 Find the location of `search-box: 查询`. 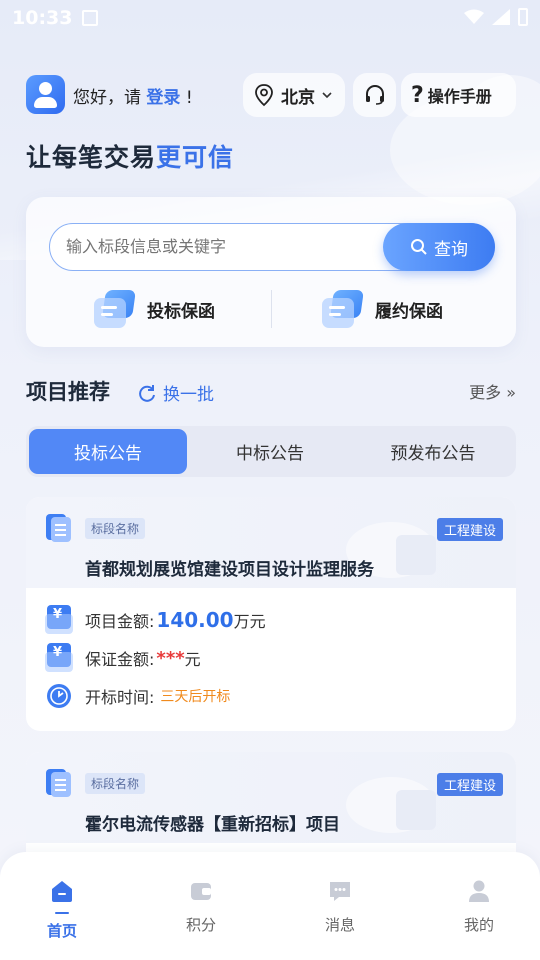

search-box: 查询 is located at coordinates (272, 247).